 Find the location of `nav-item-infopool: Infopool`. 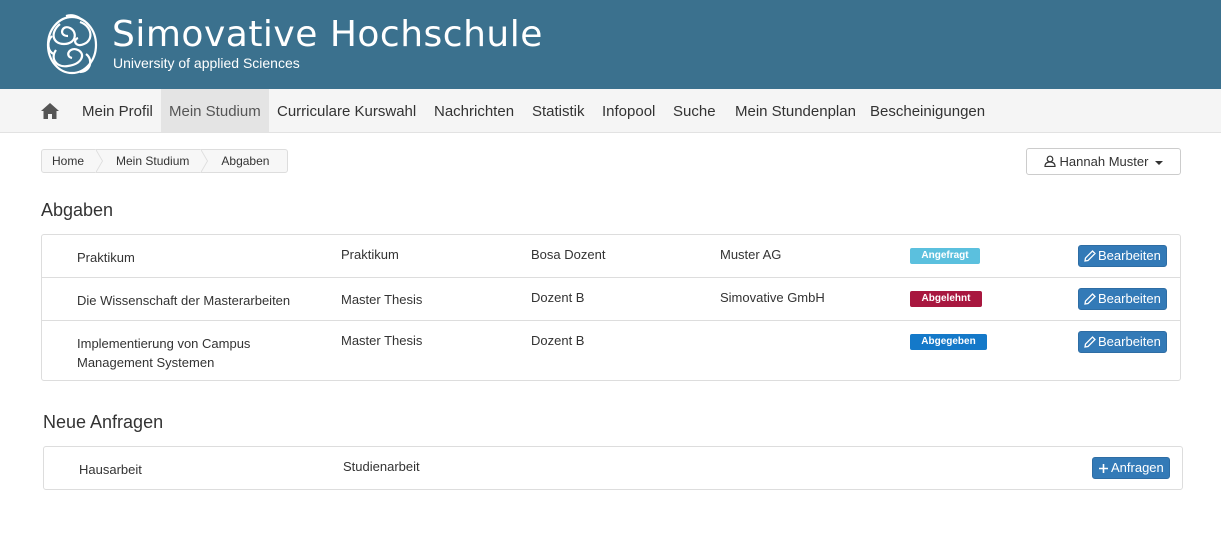

nav-item-infopool: Infopool is located at coordinates (628, 110).